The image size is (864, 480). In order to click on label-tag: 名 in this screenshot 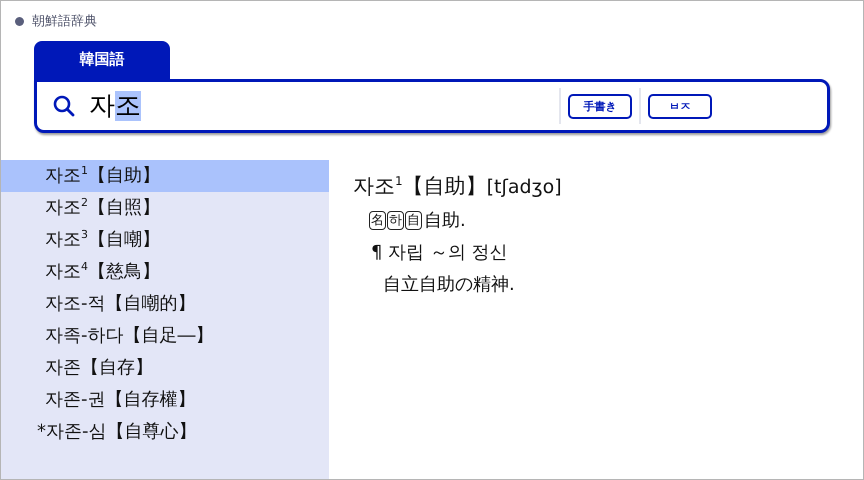, I will do `click(377, 220)`.